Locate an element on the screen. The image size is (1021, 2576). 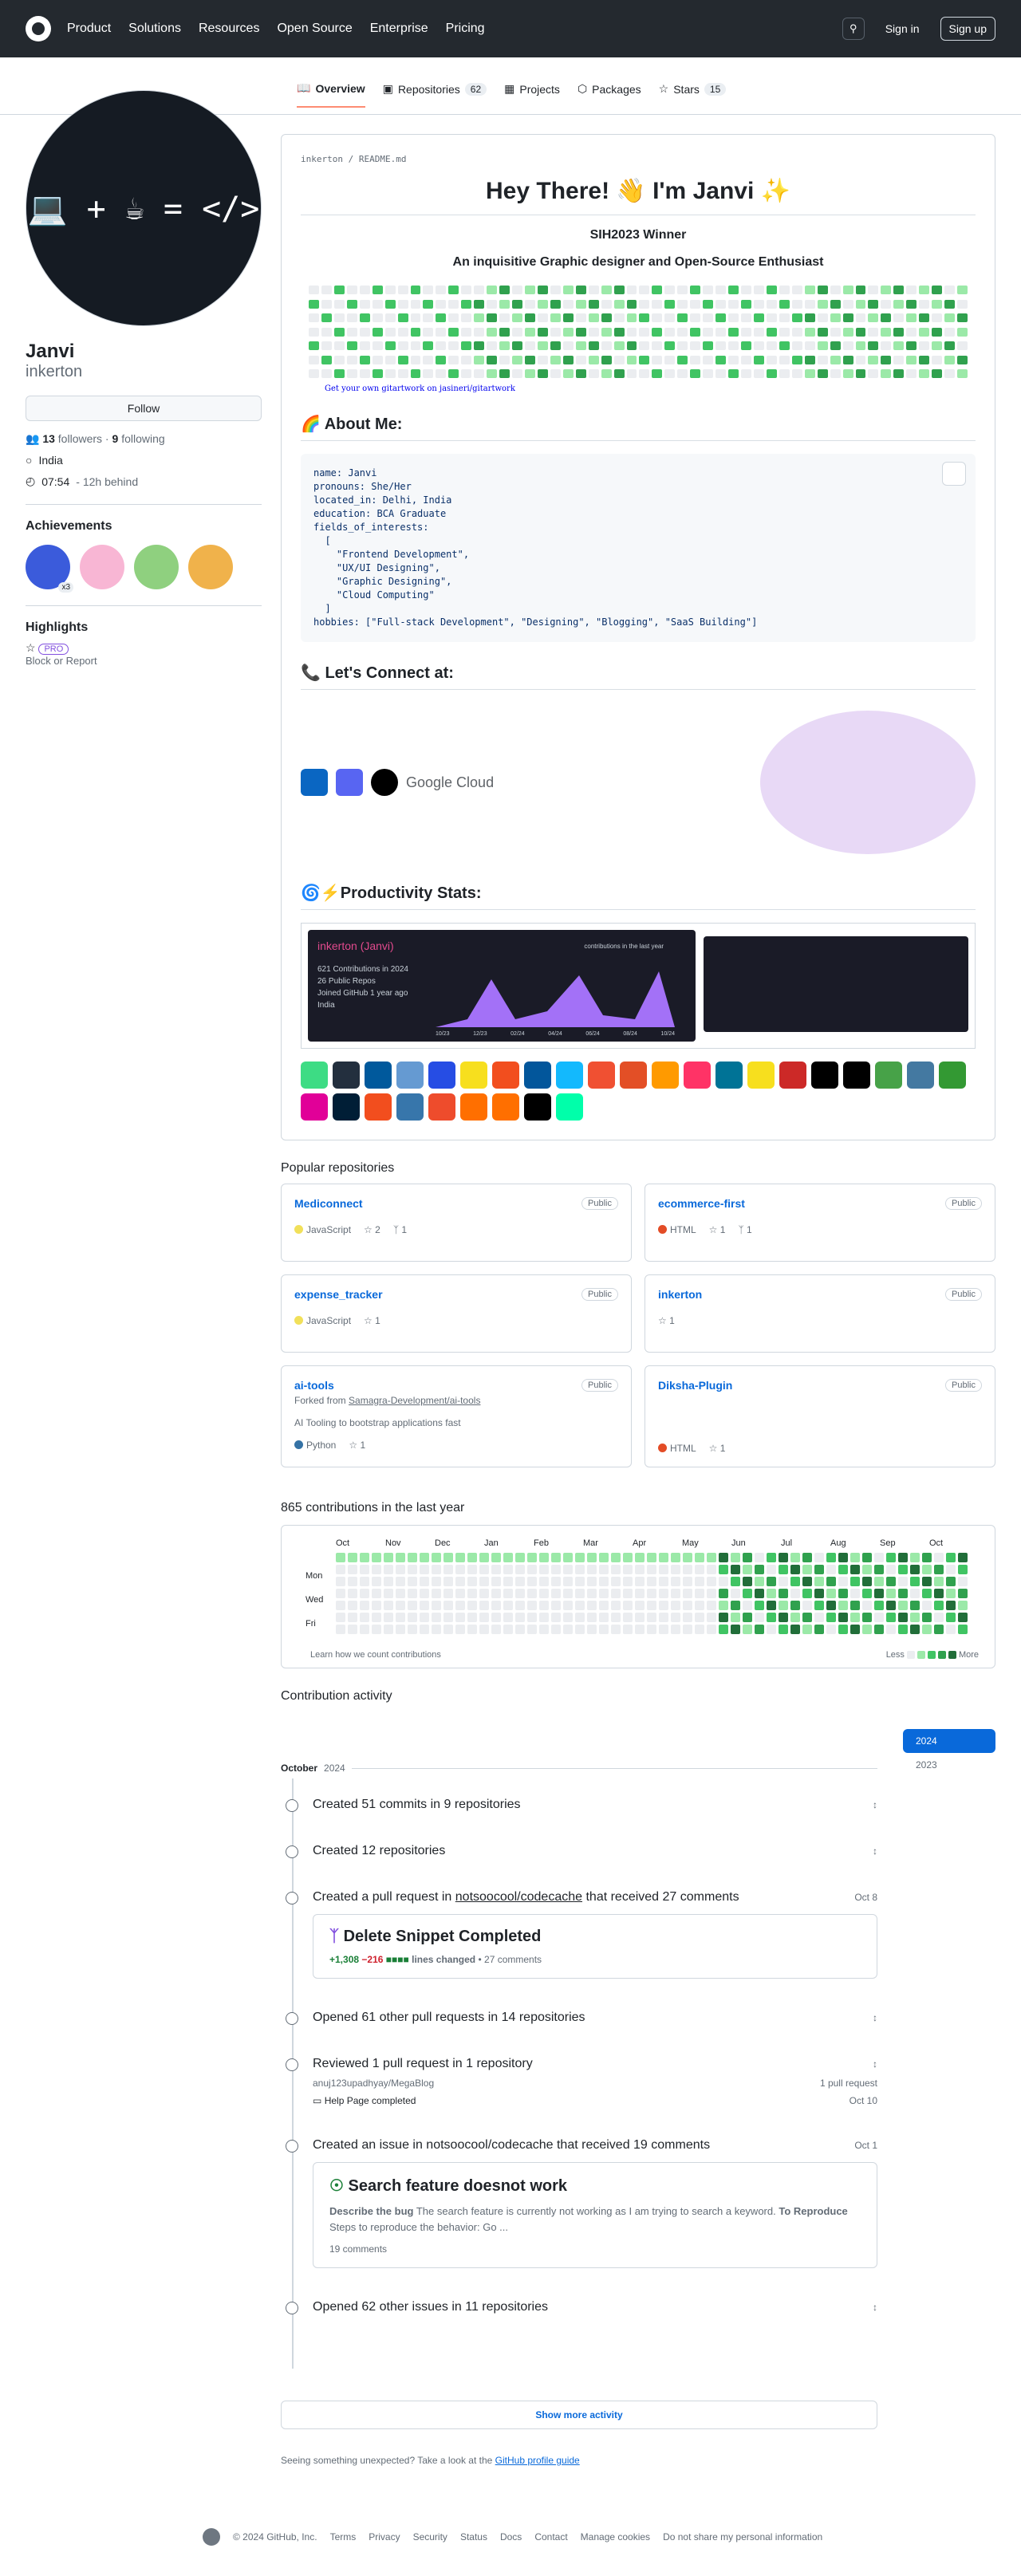
stars: ☆ 1 is located at coordinates (666, 1320).